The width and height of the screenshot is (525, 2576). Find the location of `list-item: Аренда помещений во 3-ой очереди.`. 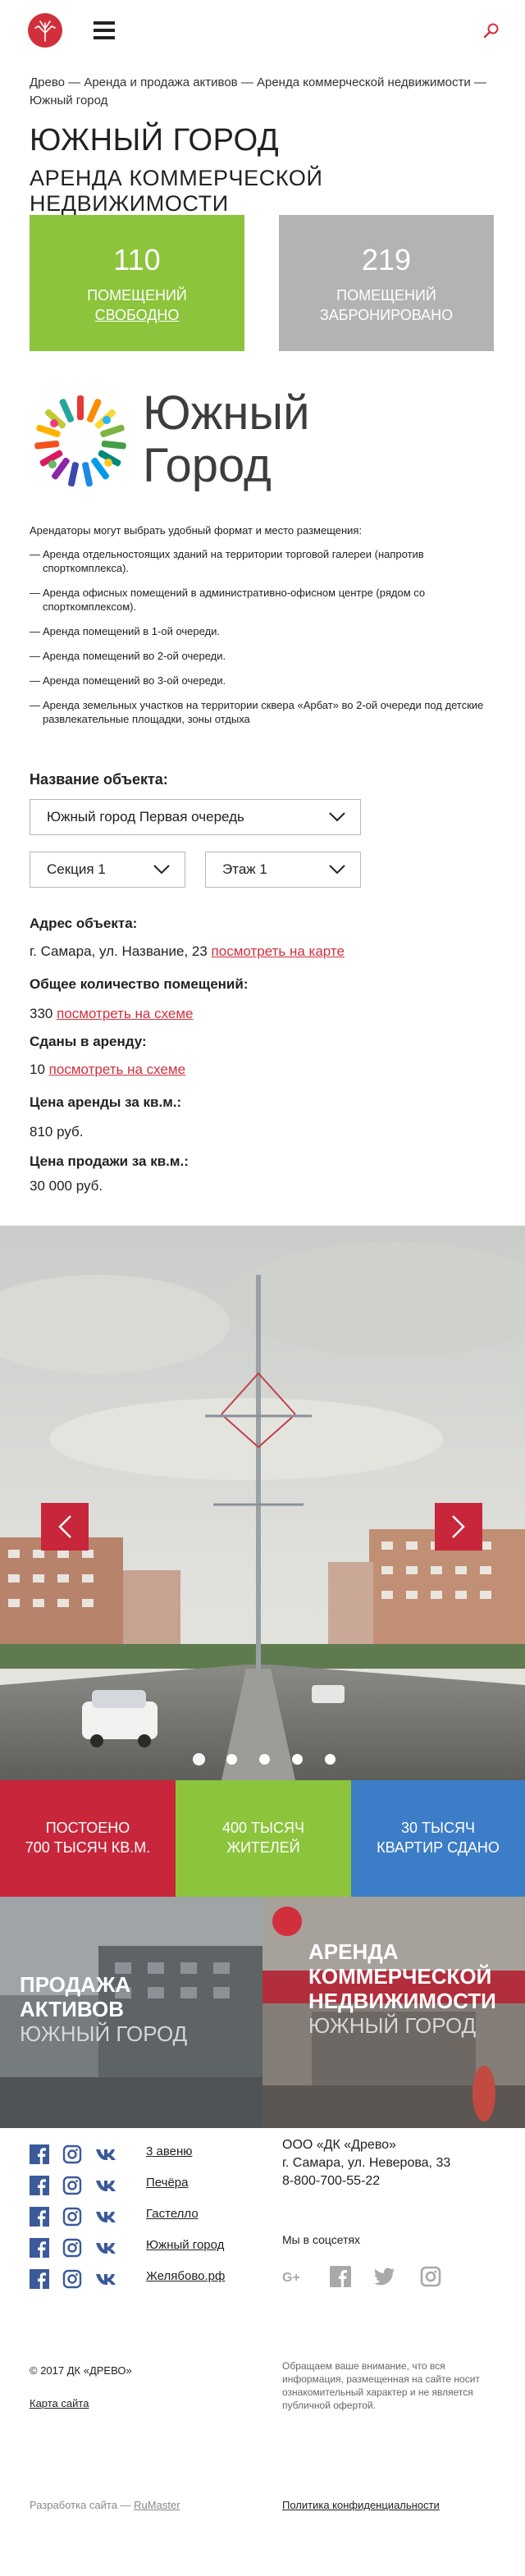

list-item: Аренда помещений во 3-ой очереди. is located at coordinates (259, 681).